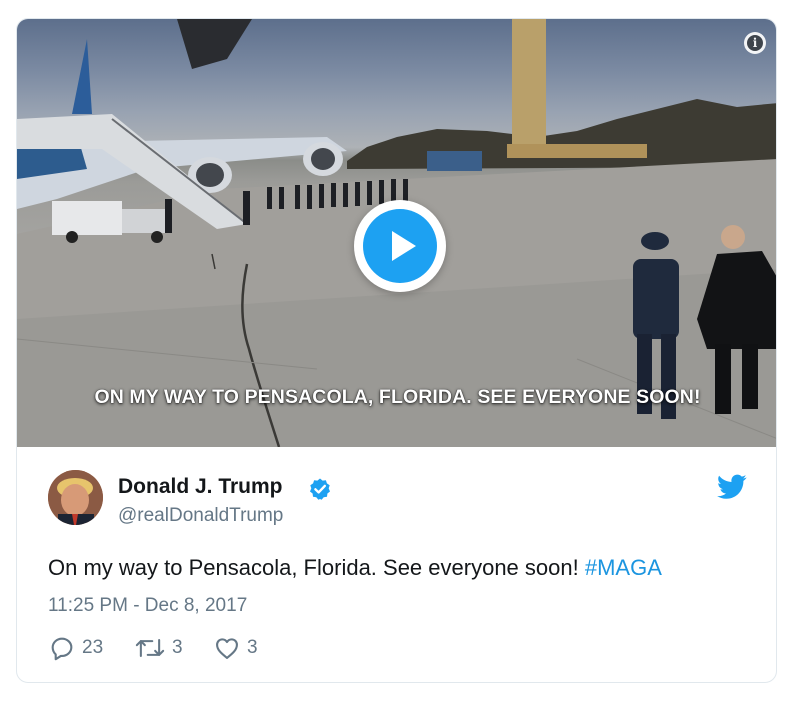 The image size is (799, 702). I want to click on display-name: Donald J. Trump, so click(200, 487).